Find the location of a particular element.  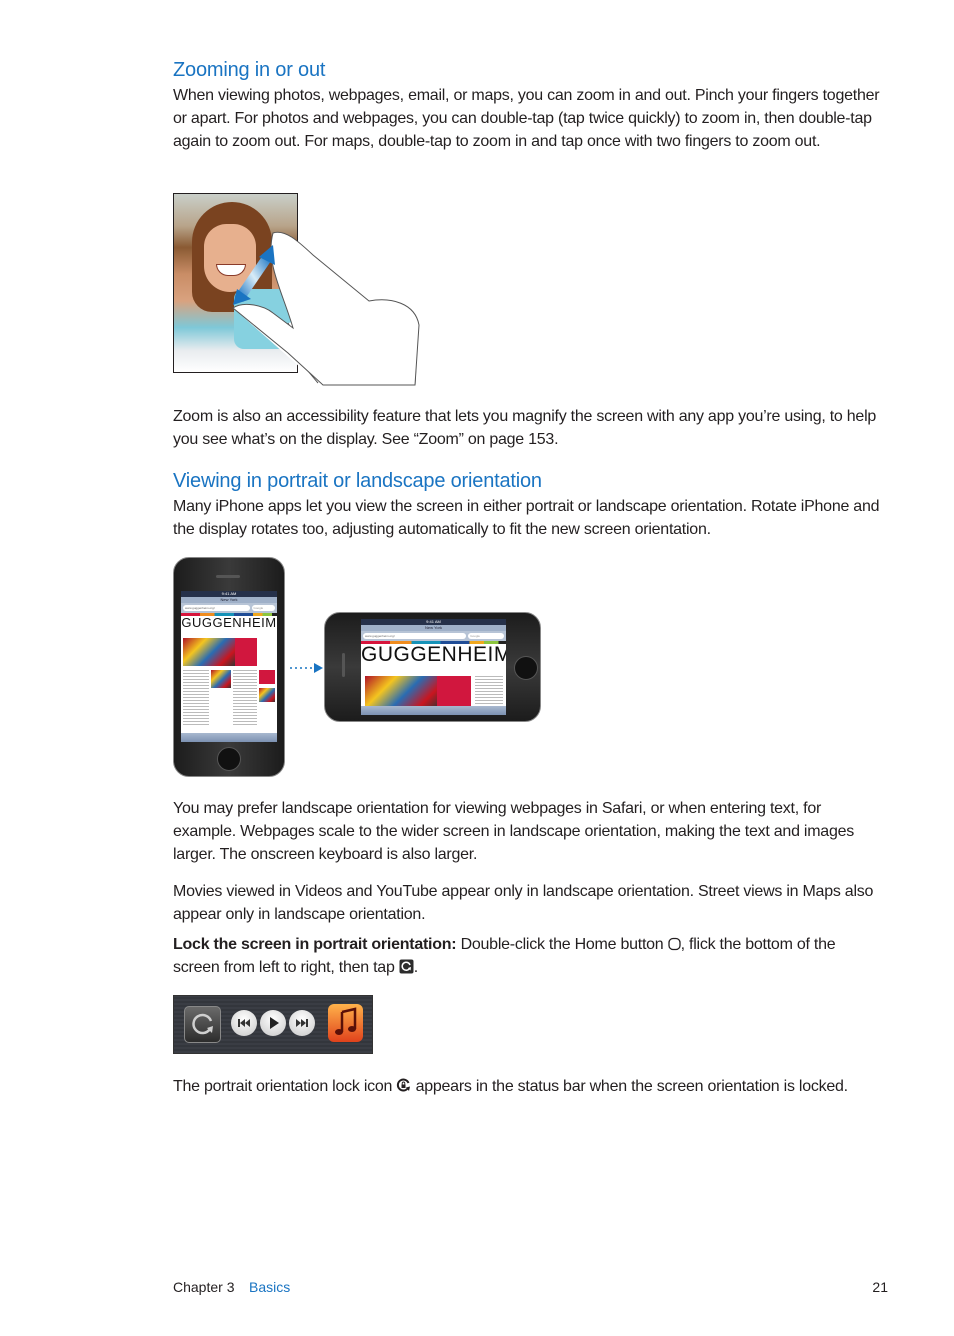

lock-instruction-label: Lock the screen in portrait orientation: is located at coordinates (315, 944).